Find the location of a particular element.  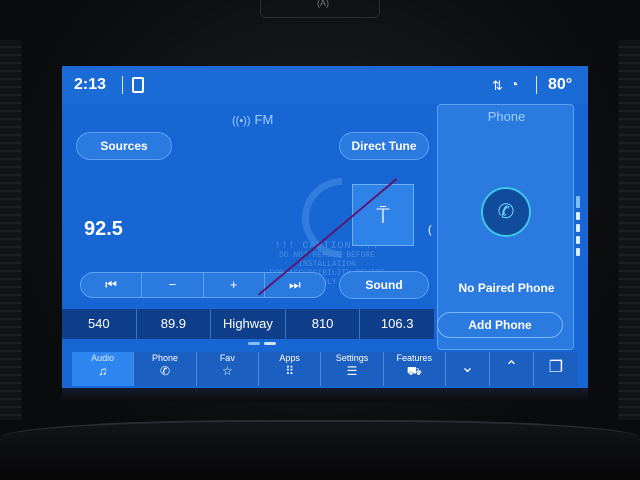

nav-collapse-button: ⌄ is located at coordinates (468, 369).